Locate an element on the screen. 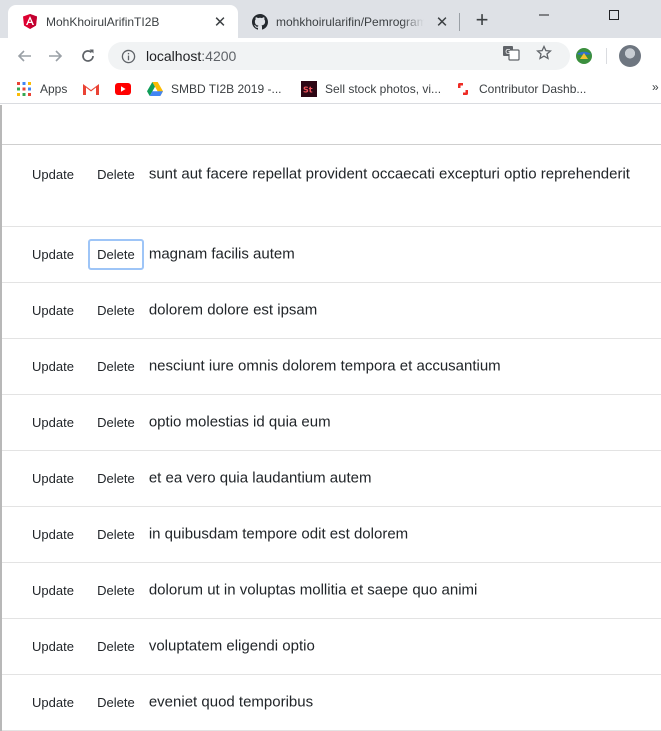 Image resolution: width=661 pixels, height=731 pixels. list-item: Update Delete voluptatem eligendi optio is located at coordinates (331, 647).